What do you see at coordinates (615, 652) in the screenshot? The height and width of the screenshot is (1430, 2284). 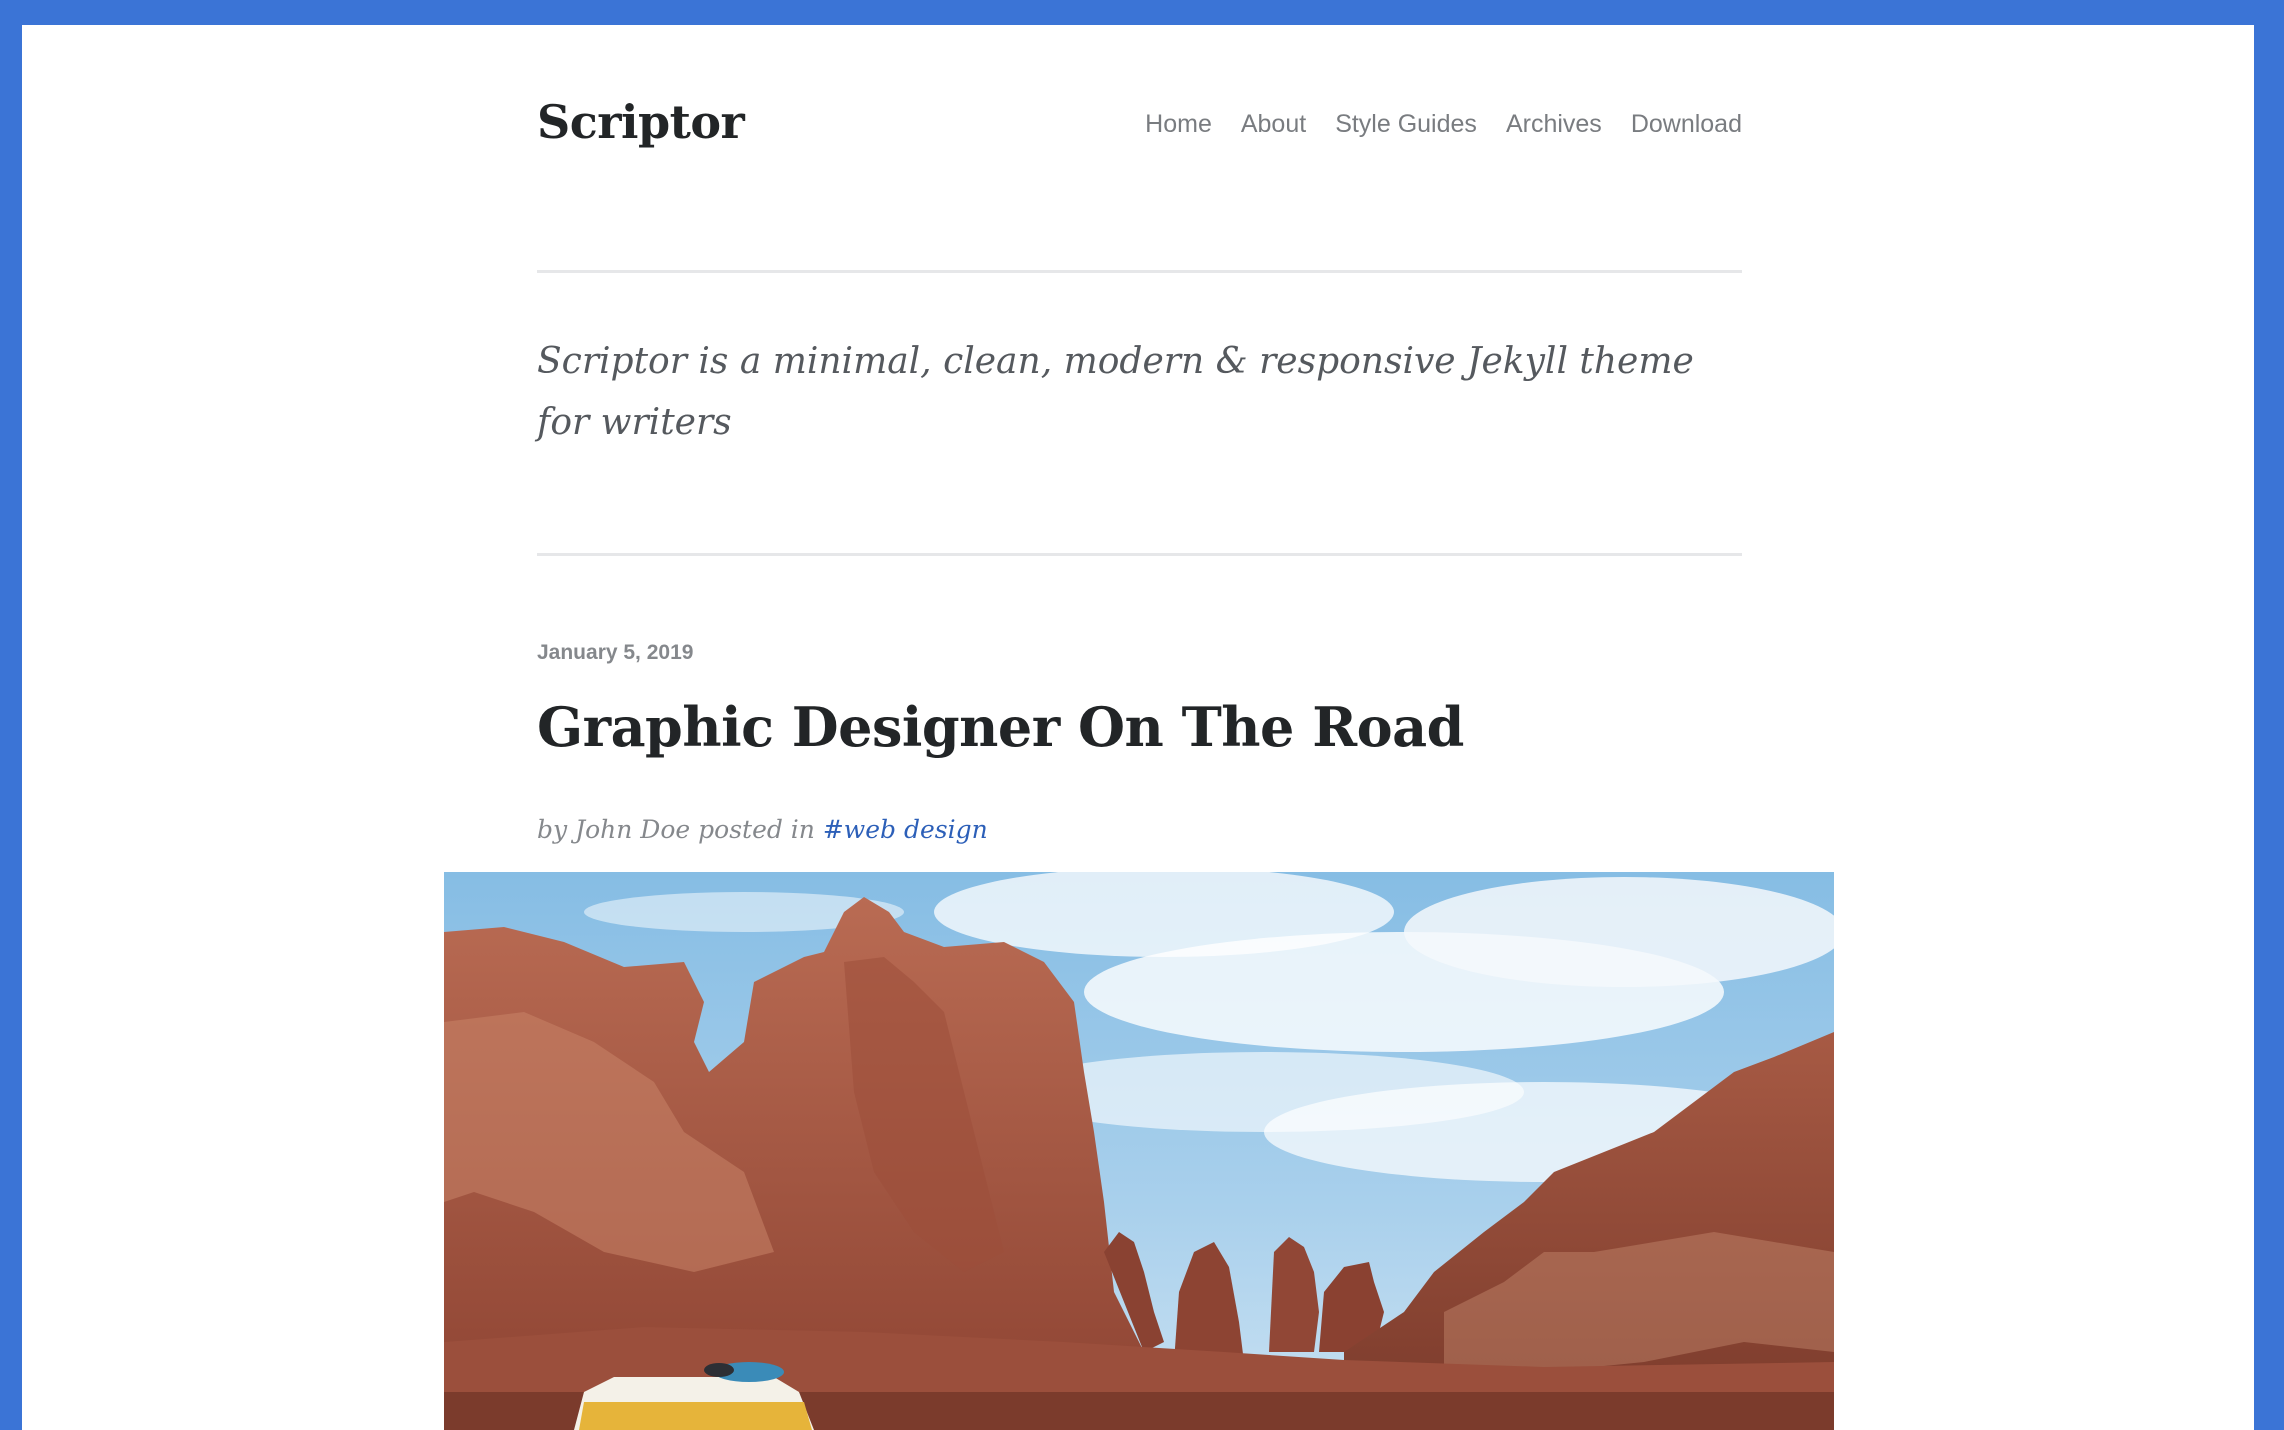 I see `post-date: January 5, 2019` at bounding box center [615, 652].